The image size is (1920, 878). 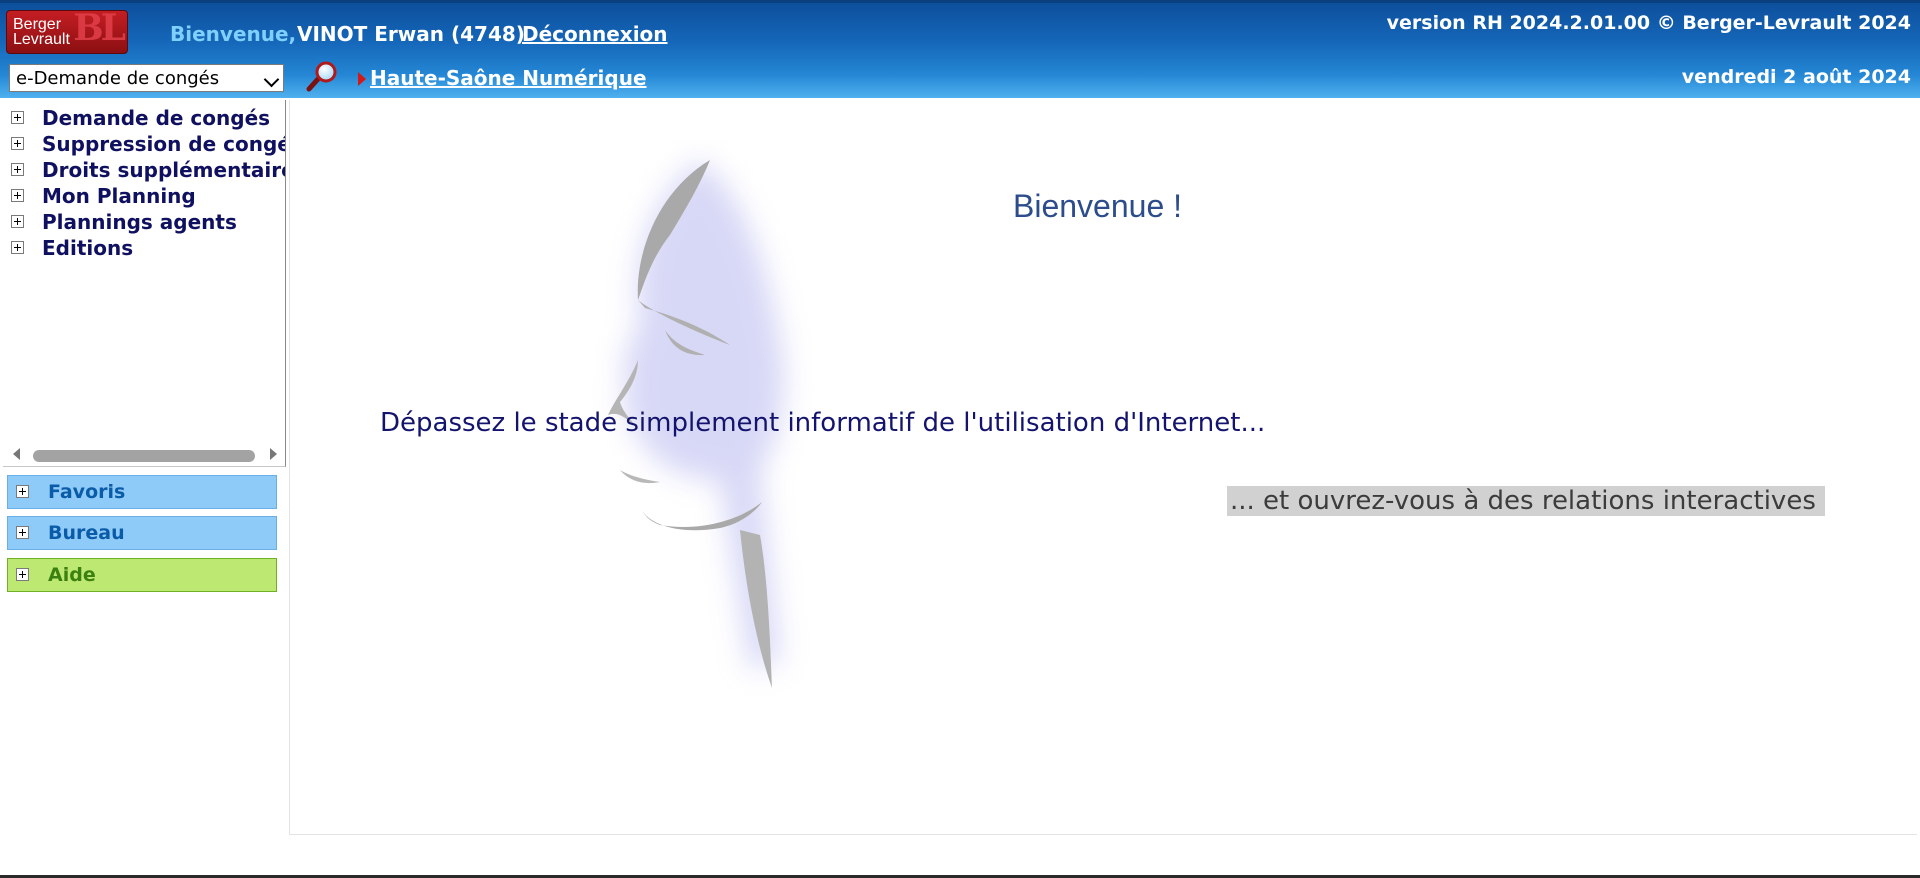 What do you see at coordinates (271, 79) in the screenshot?
I see `chevron-down-icon` at bounding box center [271, 79].